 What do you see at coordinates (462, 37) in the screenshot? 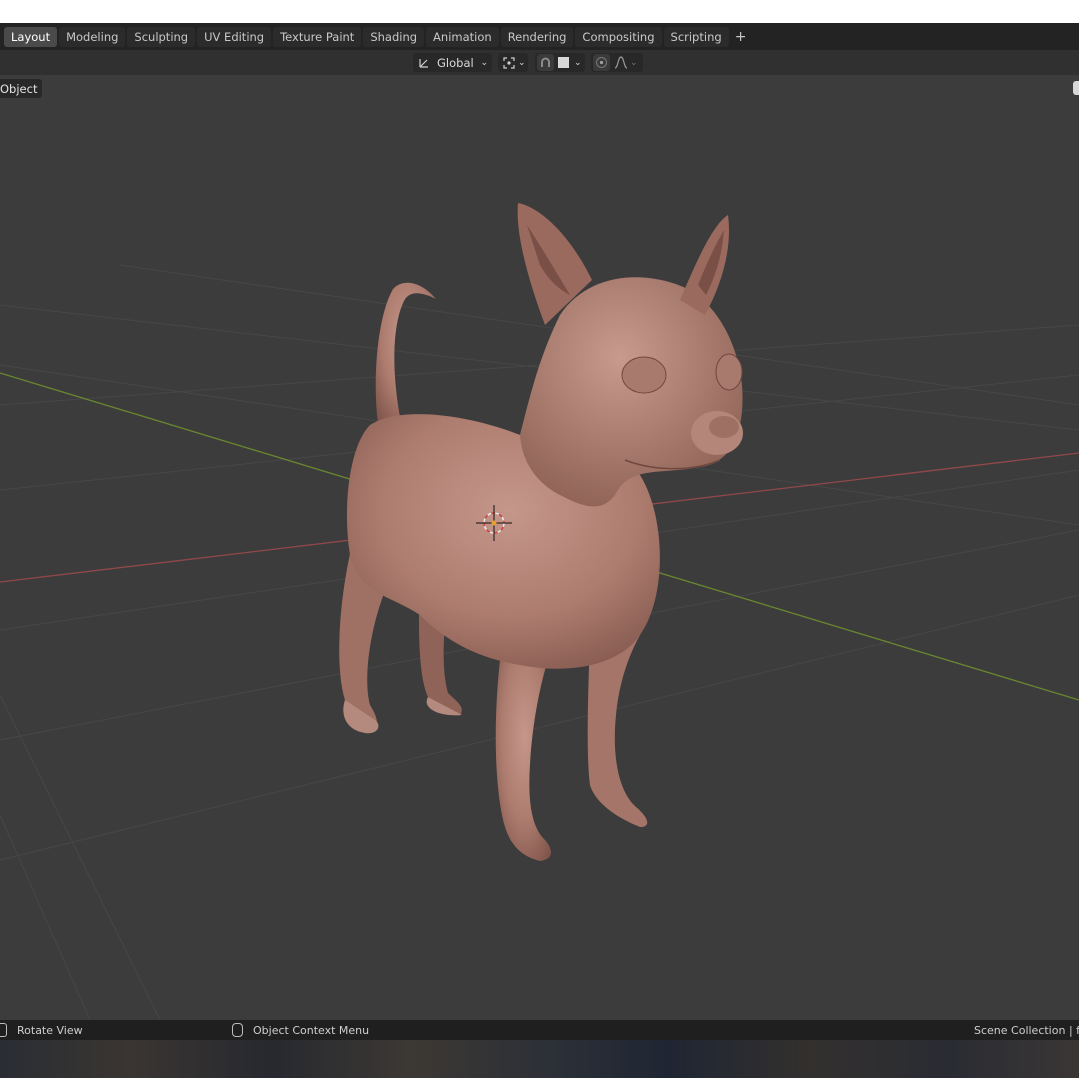
I see `tab-animation: Animation` at bounding box center [462, 37].